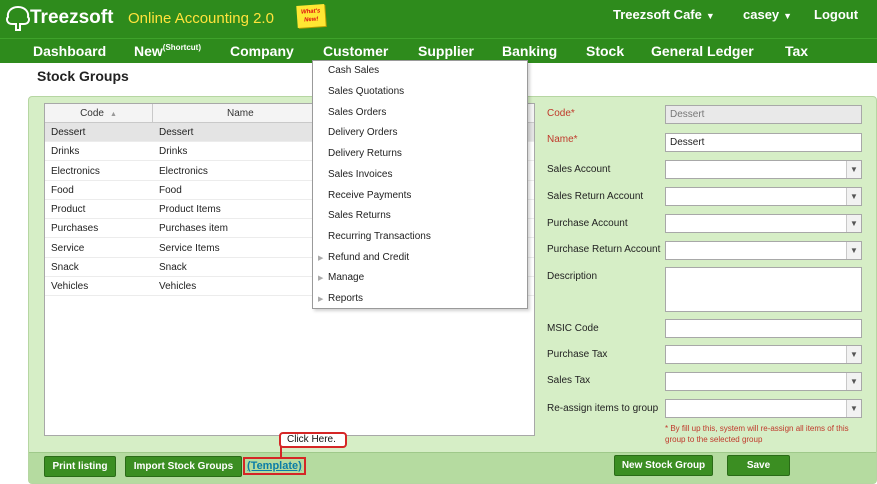 This screenshot has width=877, height=484. I want to click on nav-new-shortcut: (Shortcut), so click(182, 47).